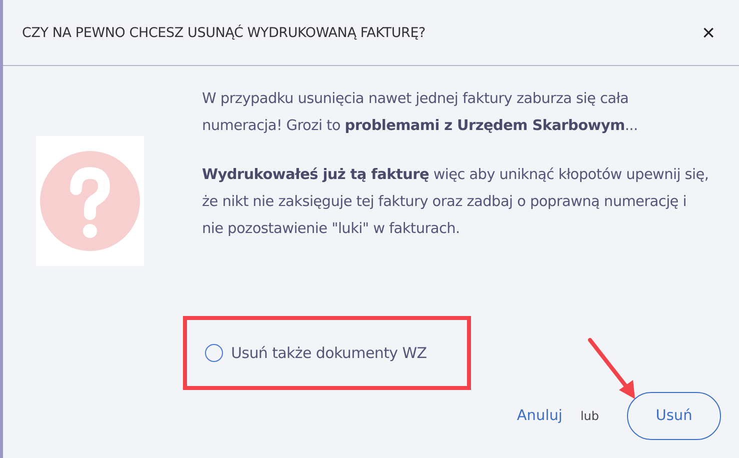 The height and width of the screenshot is (458, 739). What do you see at coordinates (90, 201) in the screenshot?
I see `question-icon` at bounding box center [90, 201].